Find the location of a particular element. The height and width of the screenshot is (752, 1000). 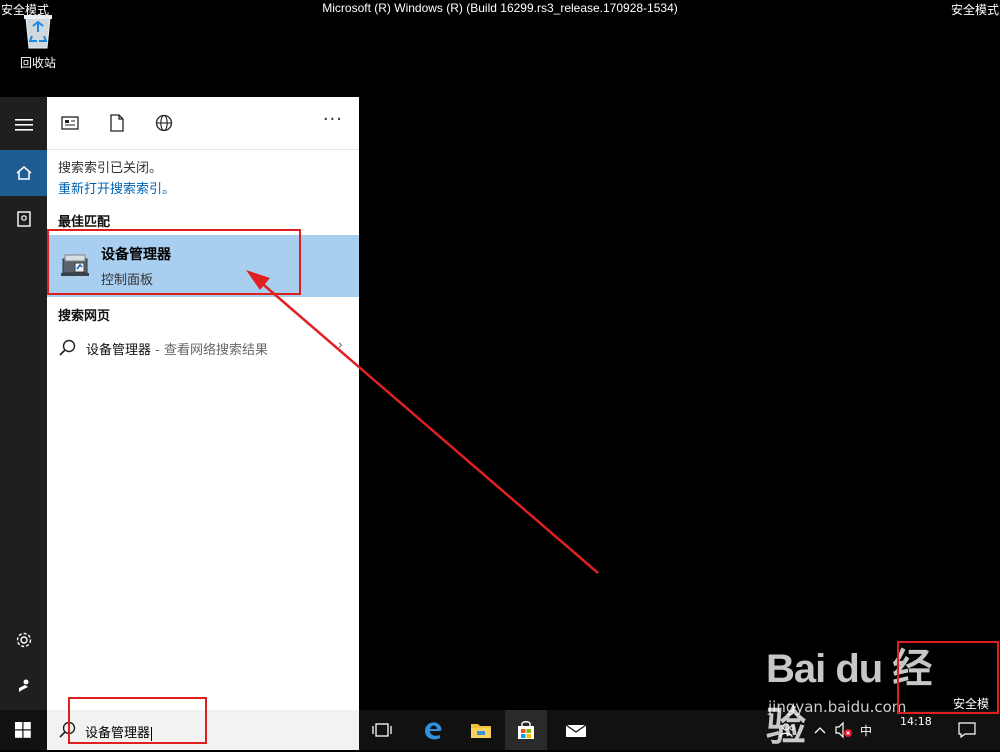

annotation-arrow is located at coordinates (422, 422).